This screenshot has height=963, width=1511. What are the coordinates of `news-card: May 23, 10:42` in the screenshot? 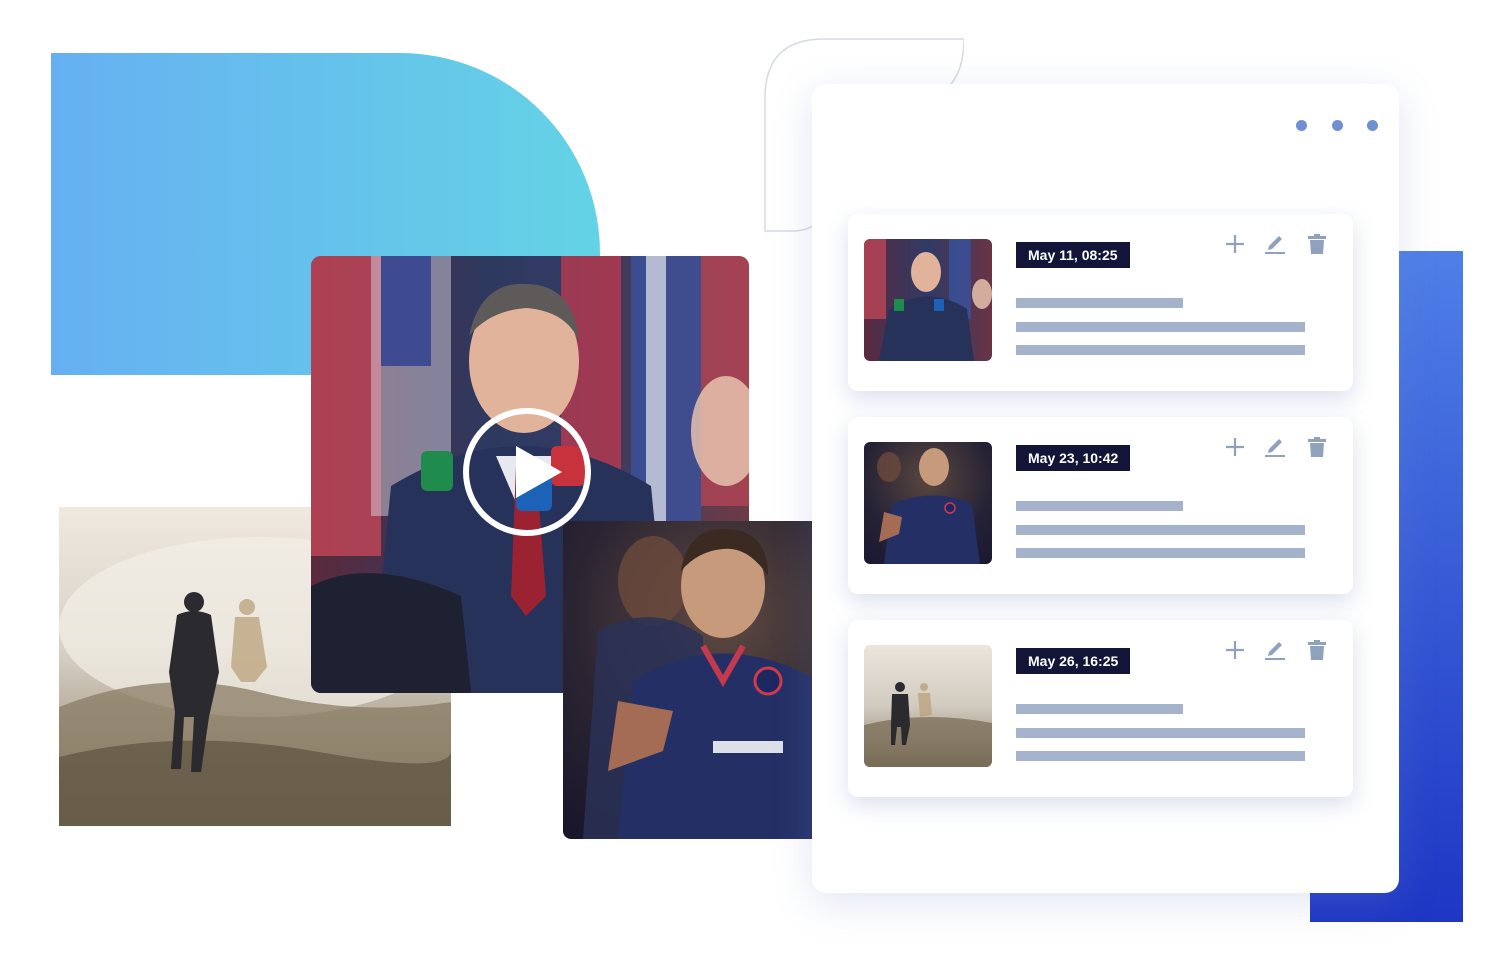 It's located at (1100, 505).